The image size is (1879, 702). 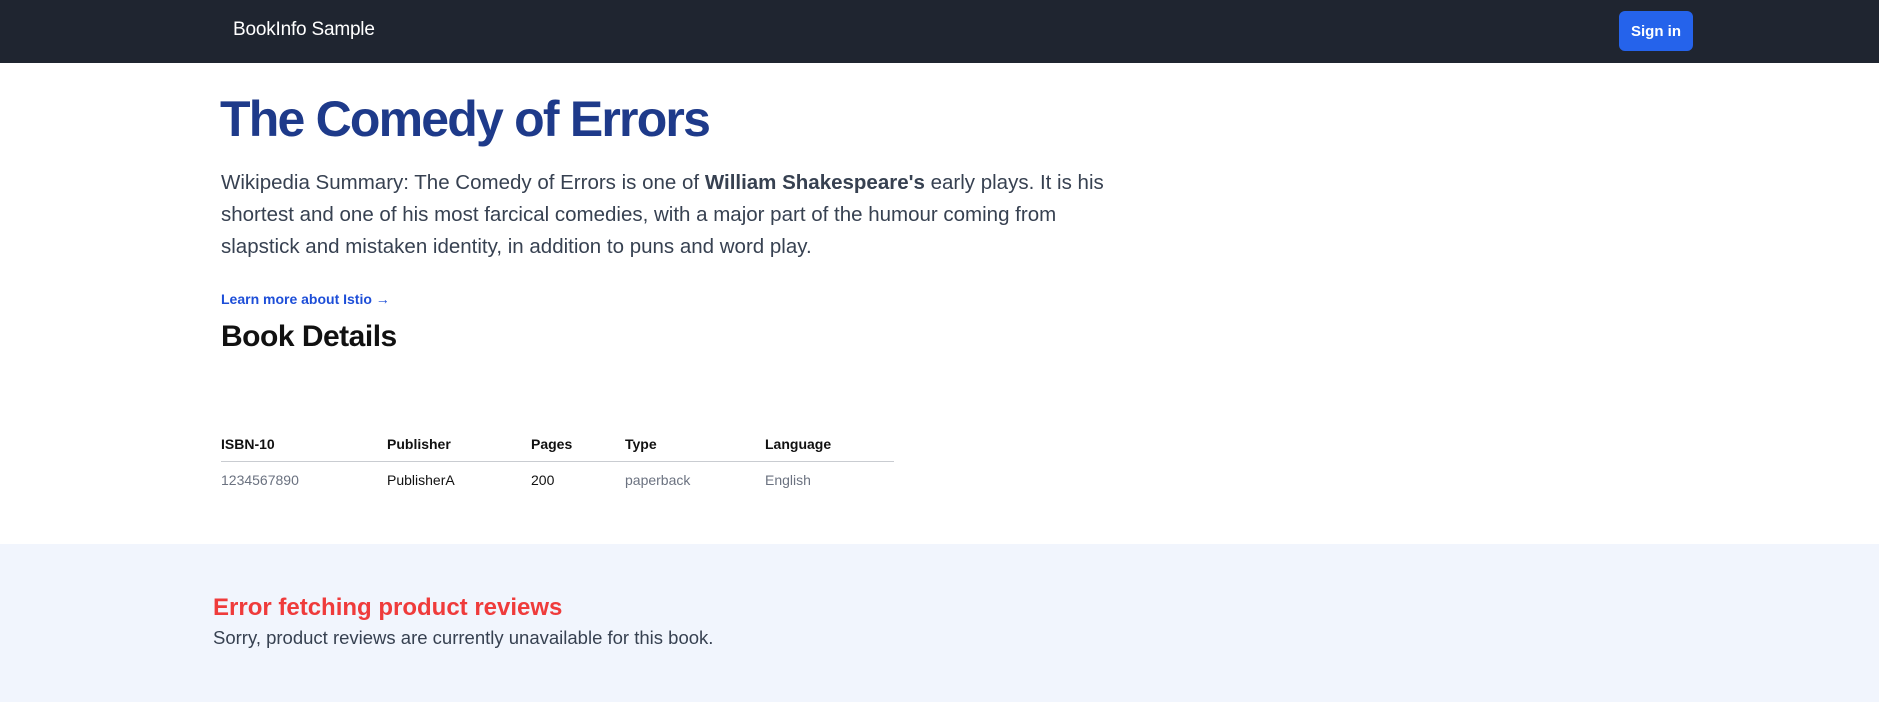 I want to click on table-header-row: ISBN-10 Publisher Pages Type Language, so click(x=557, y=445).